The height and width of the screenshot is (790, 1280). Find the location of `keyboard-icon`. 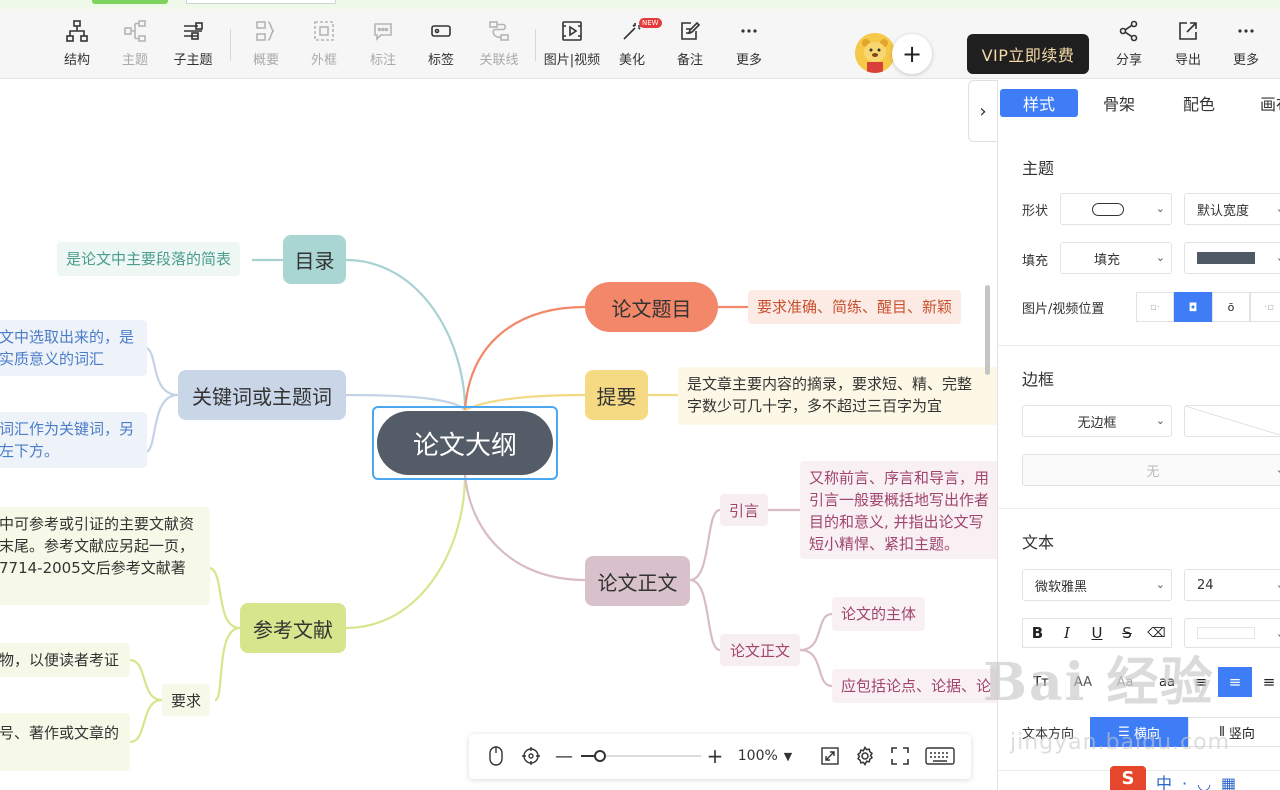

keyboard-icon is located at coordinates (940, 756).